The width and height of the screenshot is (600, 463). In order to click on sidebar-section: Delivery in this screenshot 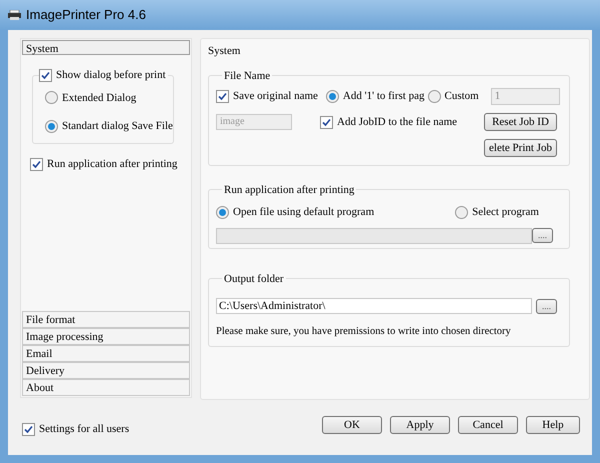, I will do `click(106, 370)`.